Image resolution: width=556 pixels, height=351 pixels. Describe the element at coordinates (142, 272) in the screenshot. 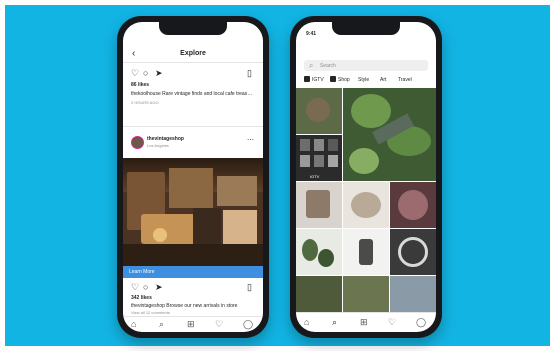

I see `cta-label: Learn More` at that location.